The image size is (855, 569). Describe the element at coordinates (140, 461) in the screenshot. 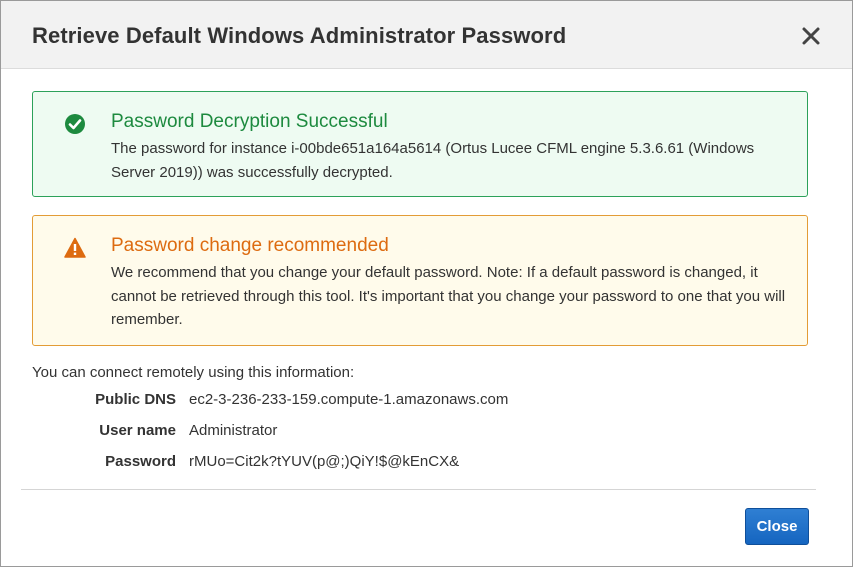

I see `password-label: Password` at that location.